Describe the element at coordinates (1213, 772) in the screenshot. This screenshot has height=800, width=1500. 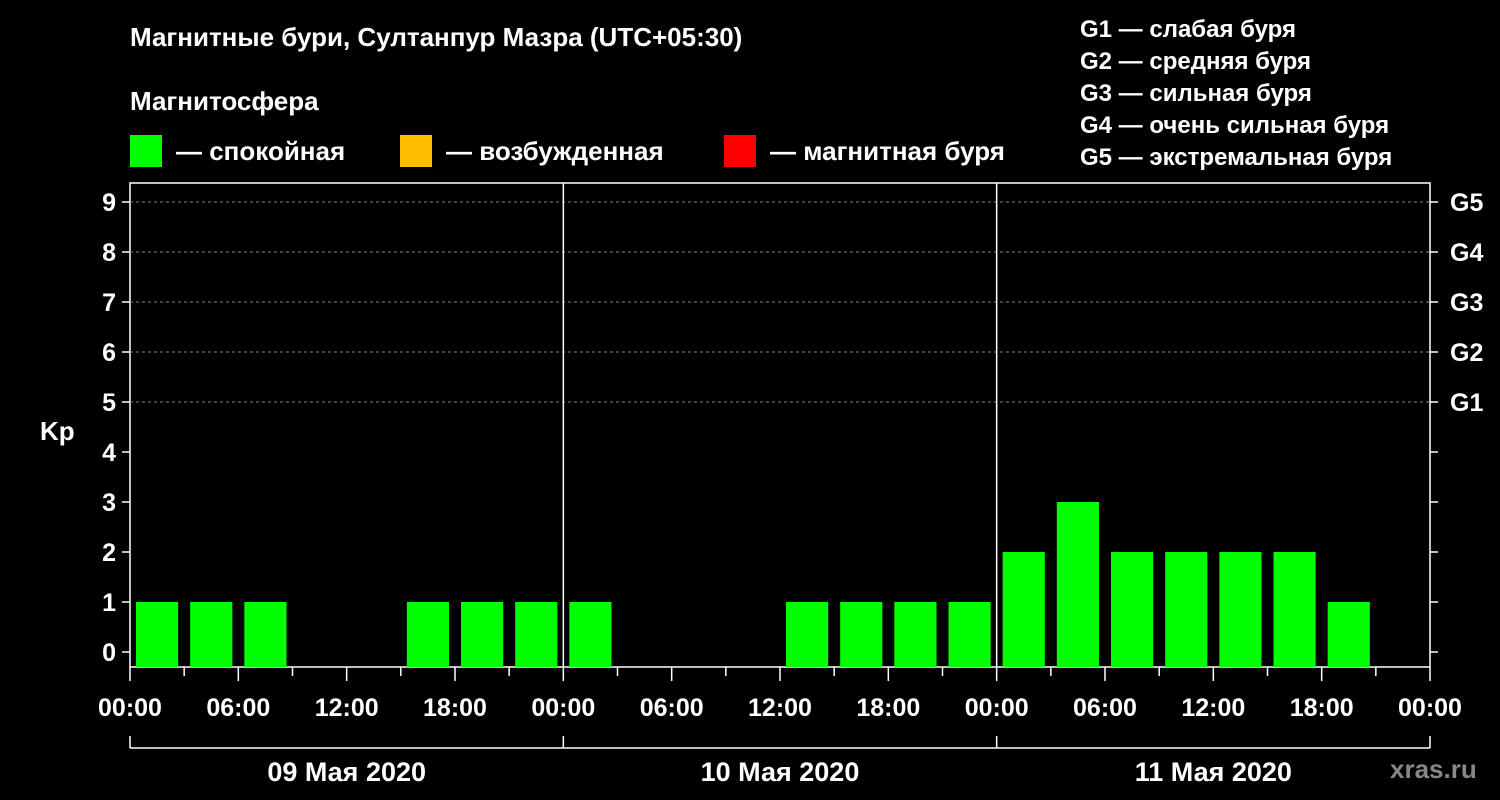
I see `day-label: 11 Мая 2020` at that location.